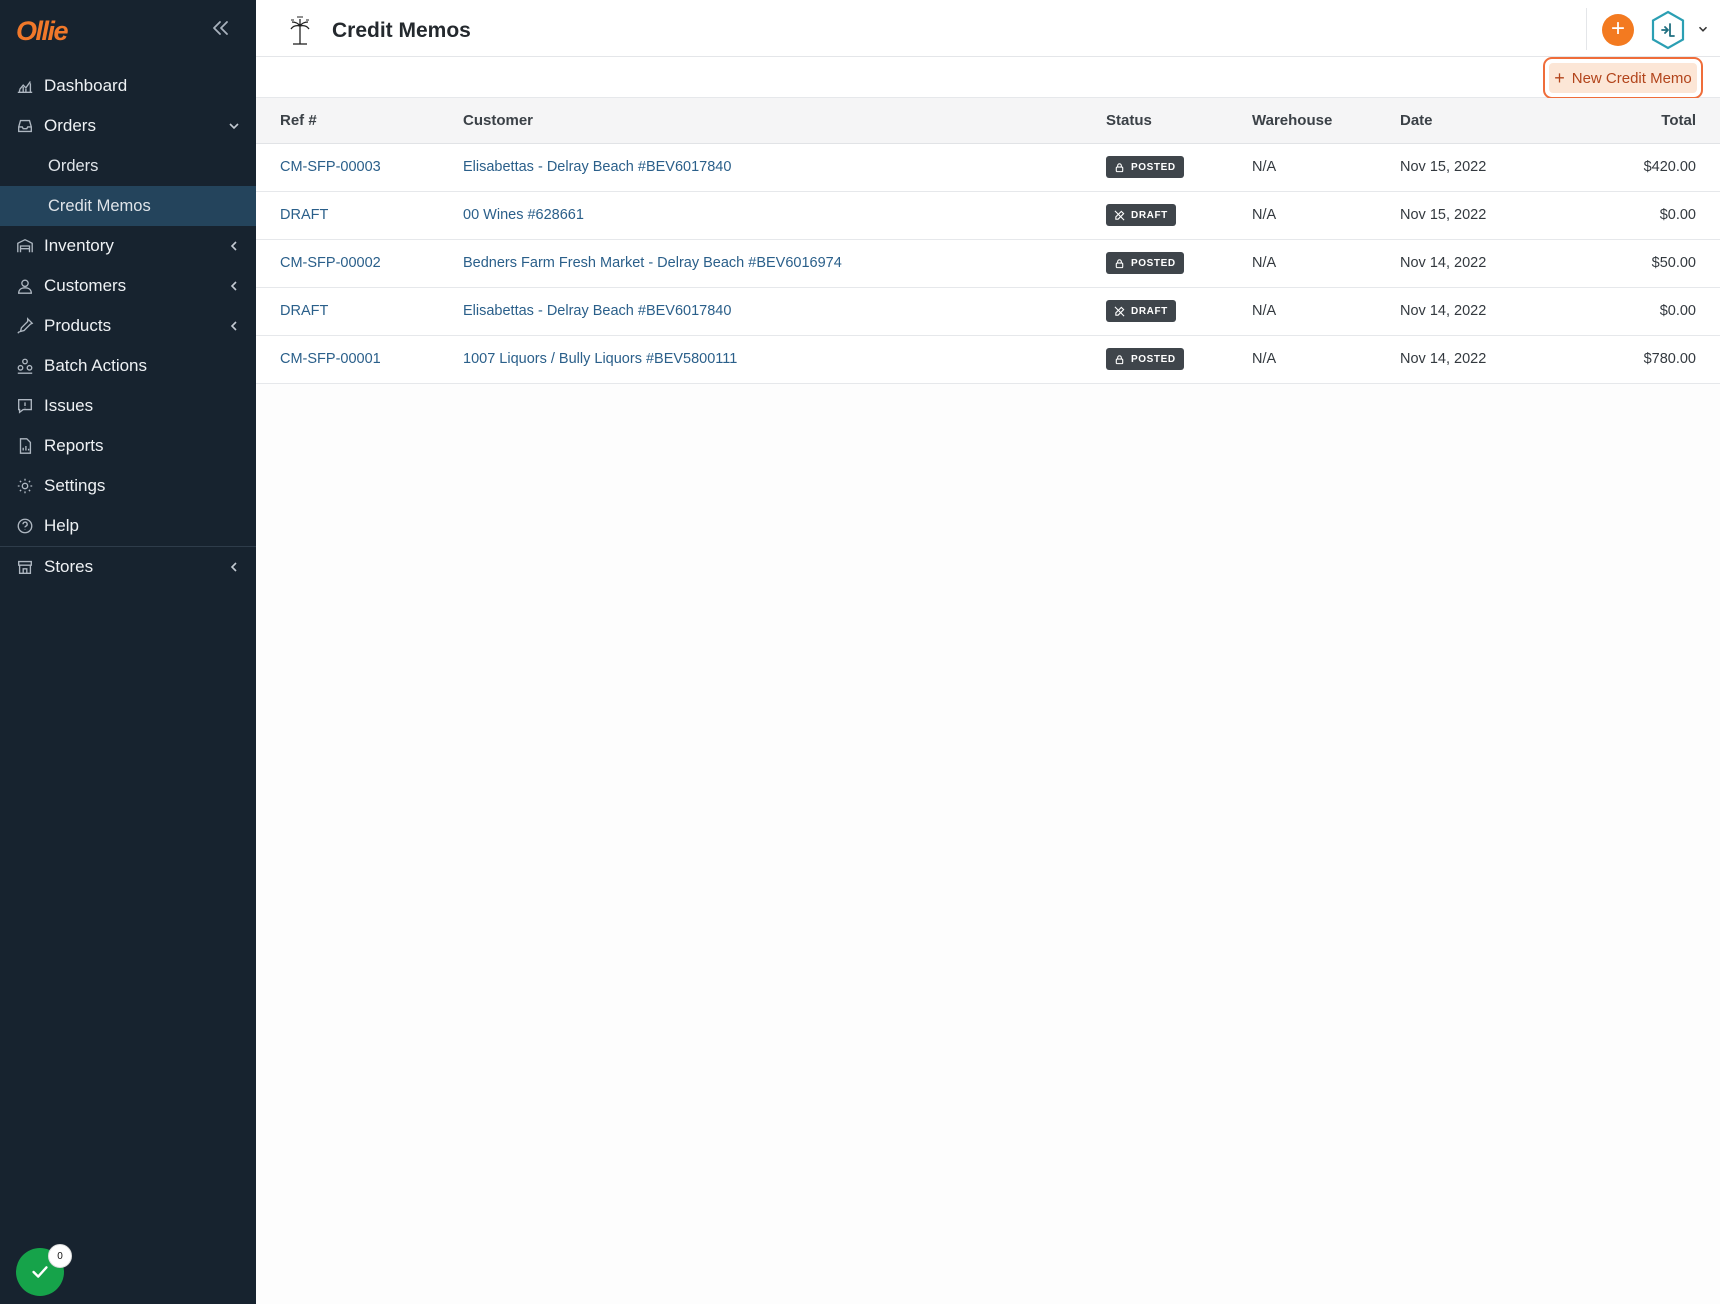  I want to click on sidebar-item-reports: Reports, so click(128, 446).